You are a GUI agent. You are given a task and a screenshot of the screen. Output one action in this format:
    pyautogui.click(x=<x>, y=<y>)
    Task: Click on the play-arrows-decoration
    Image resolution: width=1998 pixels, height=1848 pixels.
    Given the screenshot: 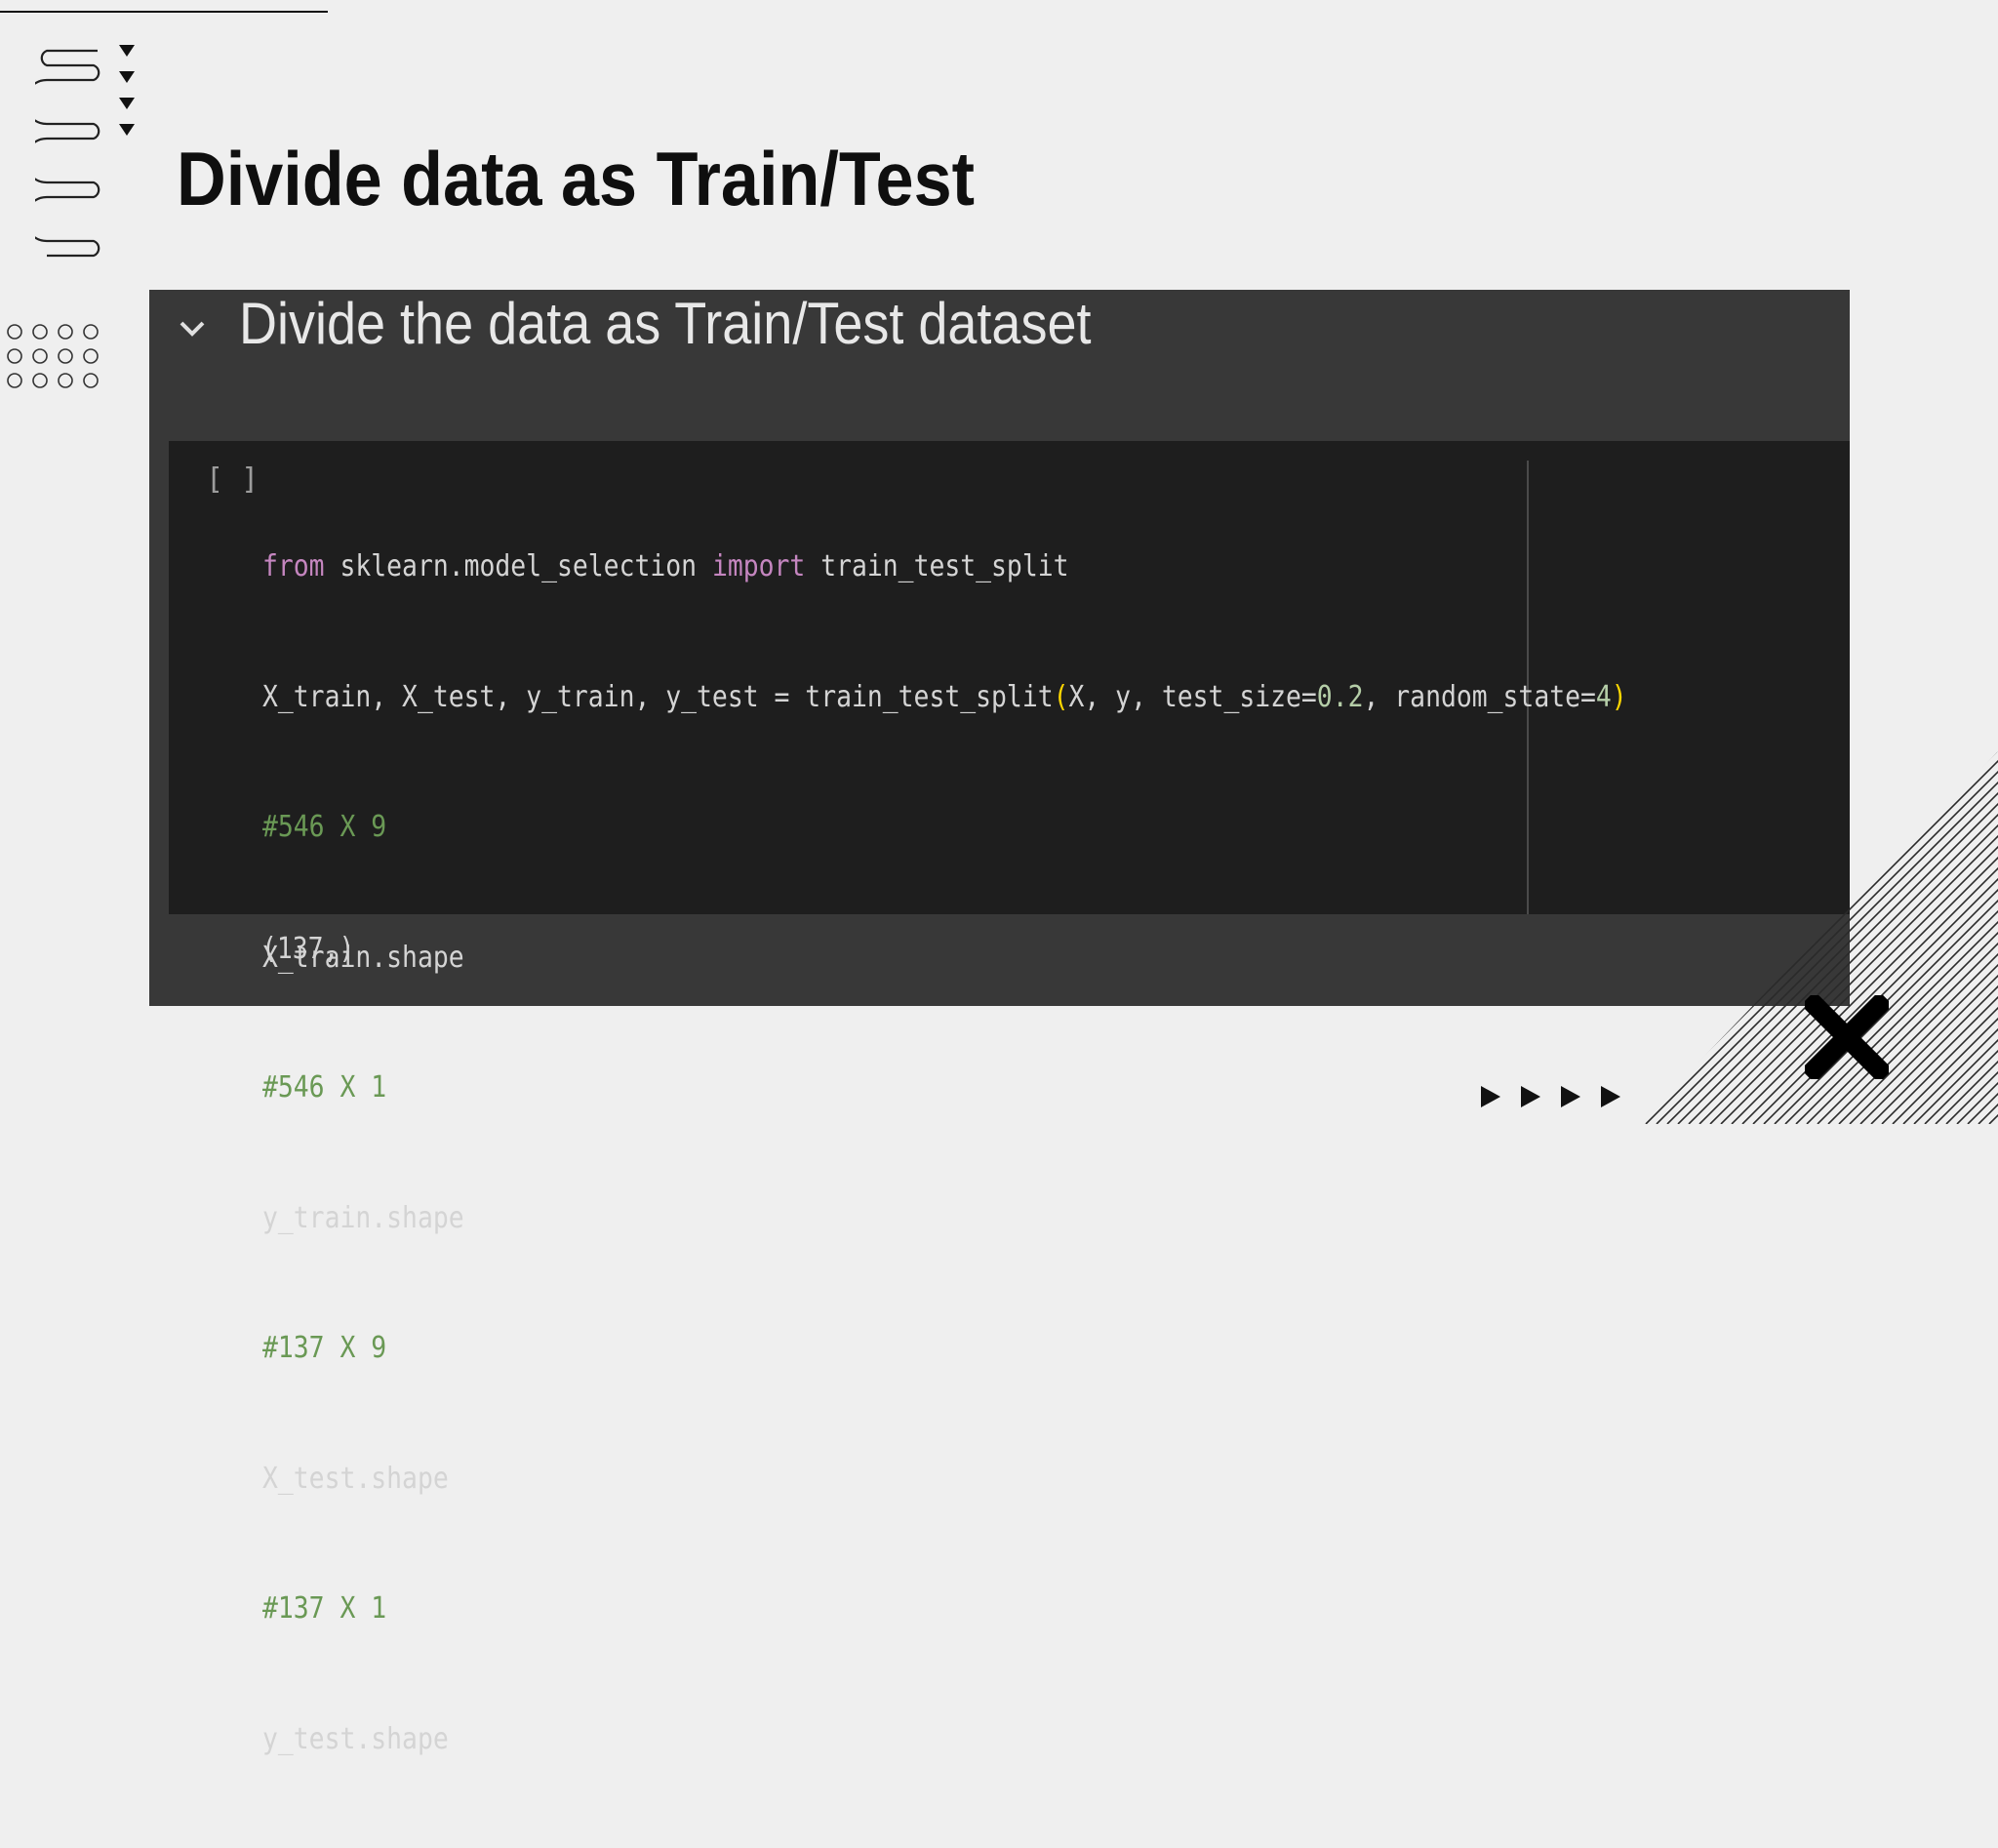 What is the action you would take?
    pyautogui.click(x=1550, y=1097)
    